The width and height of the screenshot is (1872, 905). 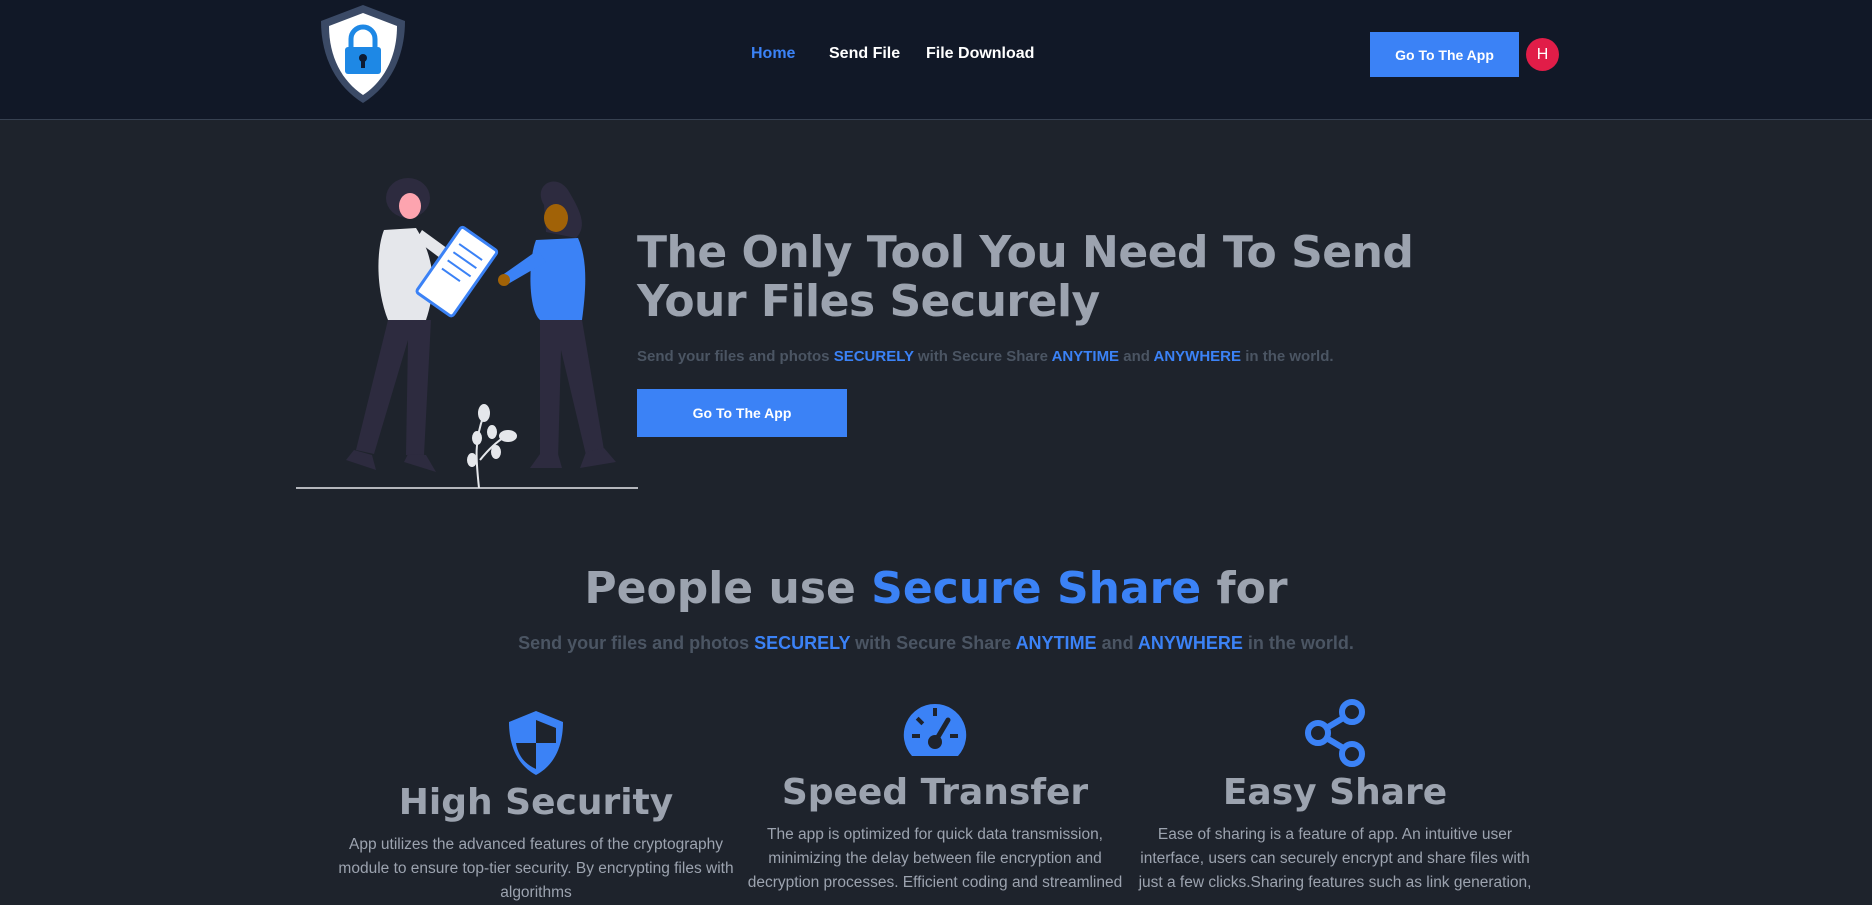 I want to click on section-title-brand: Secure Share, so click(x=1036, y=588).